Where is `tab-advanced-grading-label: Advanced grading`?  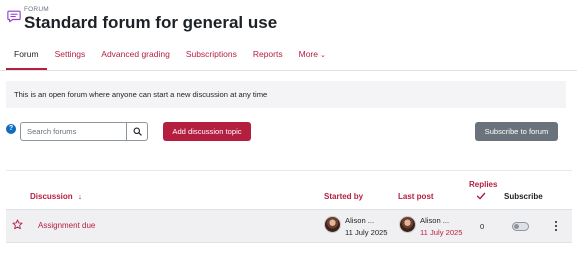
tab-advanced-grading-label: Advanced grading is located at coordinates (135, 54).